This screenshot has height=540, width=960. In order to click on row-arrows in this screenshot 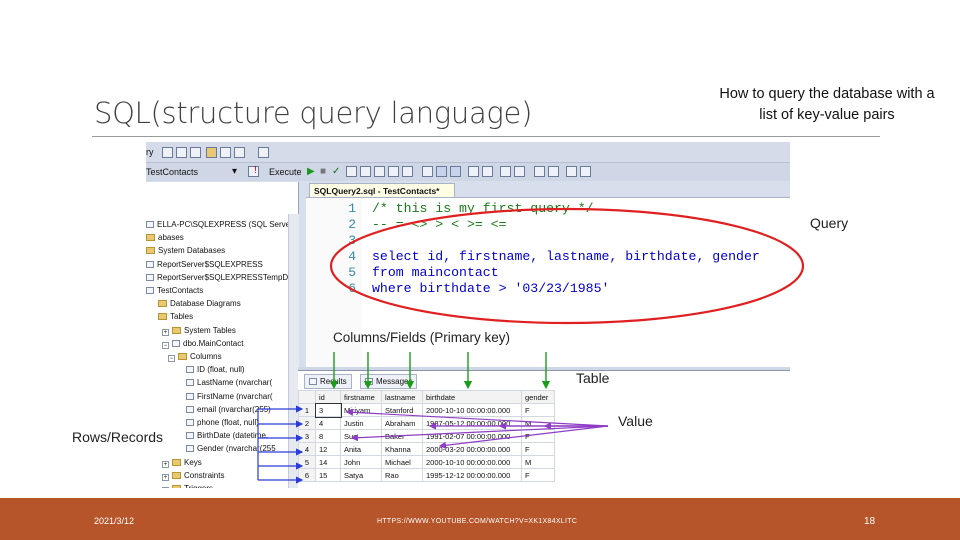, I will do `click(280, 444)`.